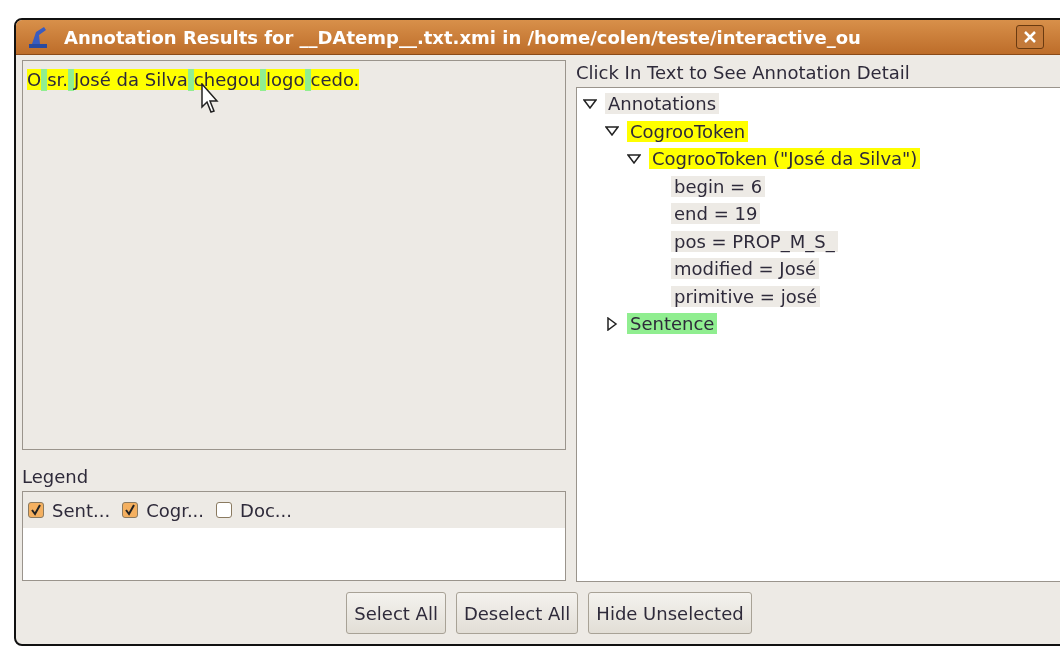 Image resolution: width=1060 pixels, height=648 pixels. I want to click on annotated-token: cedo., so click(335, 79).